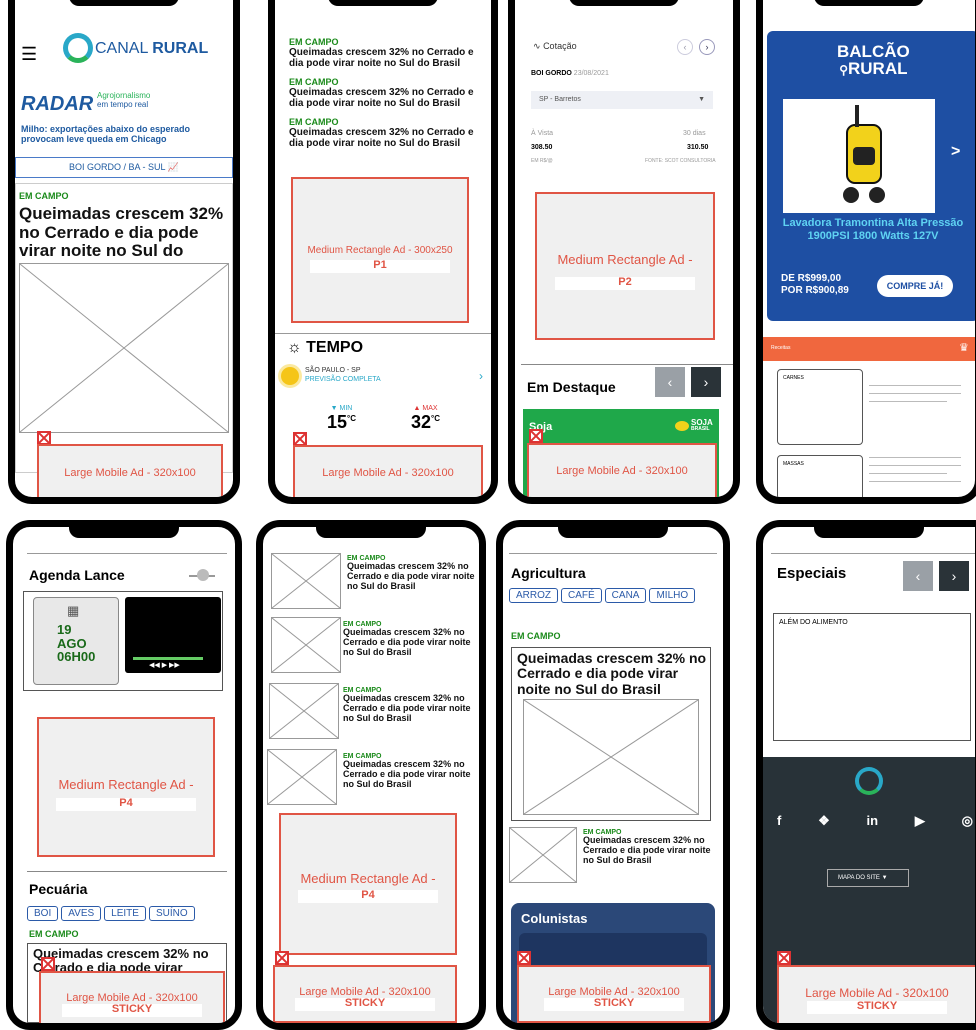 The height and width of the screenshot is (1030, 976). What do you see at coordinates (57, 104) in the screenshot?
I see `radar-logo: RADAR` at bounding box center [57, 104].